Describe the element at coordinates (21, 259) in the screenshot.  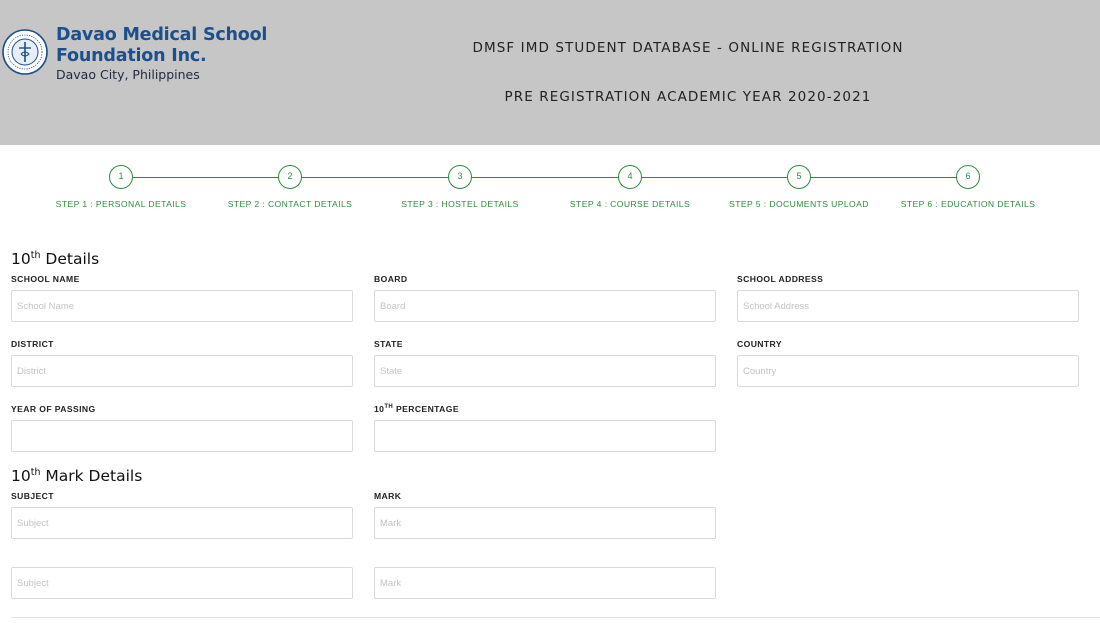
I see `tenth-details-heading-num: 10` at that location.